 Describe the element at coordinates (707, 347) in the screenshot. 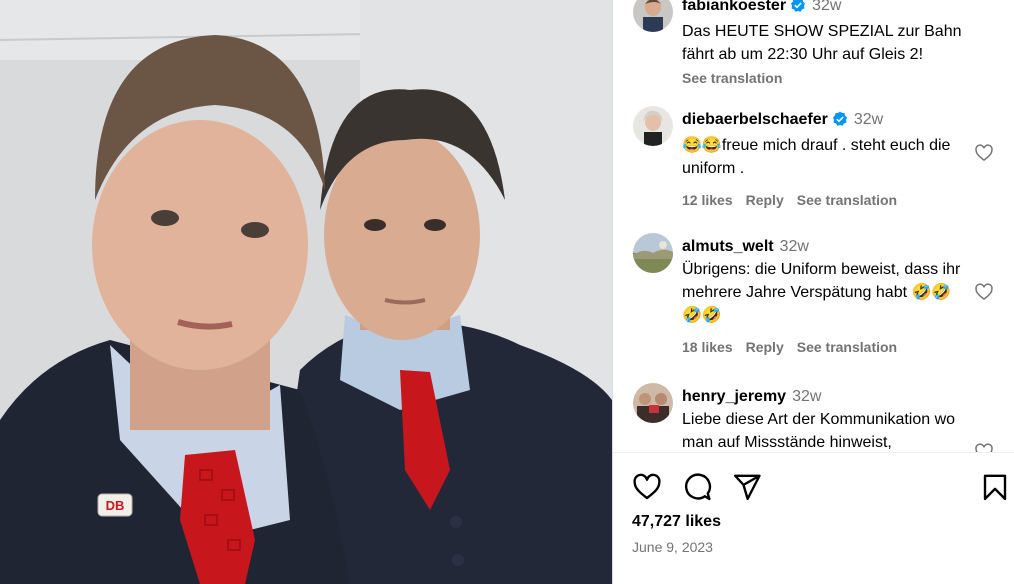

I see `comment-likes: 18 likes` at that location.